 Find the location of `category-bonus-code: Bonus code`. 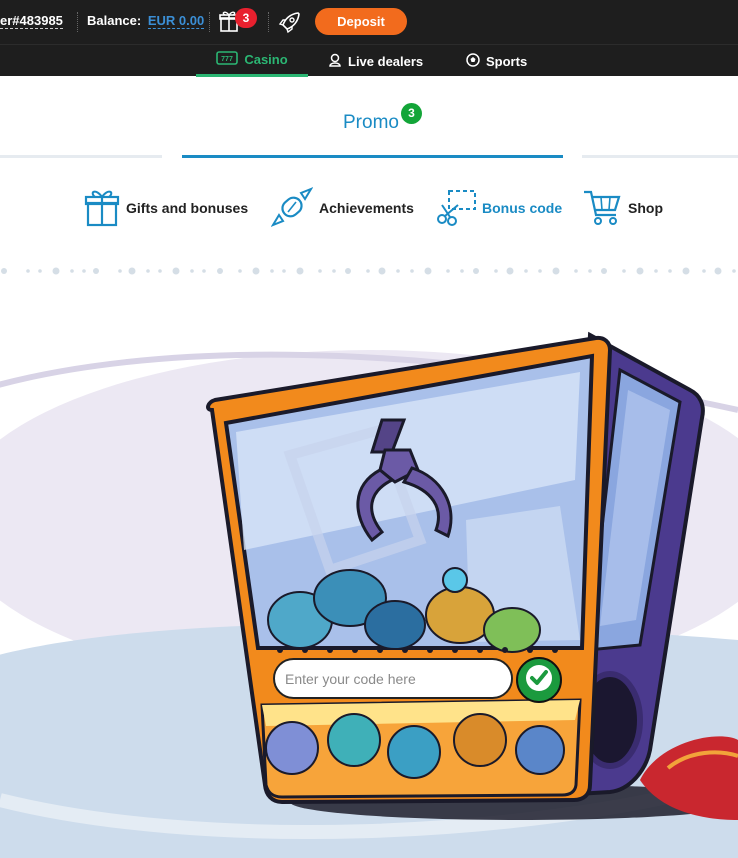

category-bonus-code: Bonus code is located at coordinates (499, 208).